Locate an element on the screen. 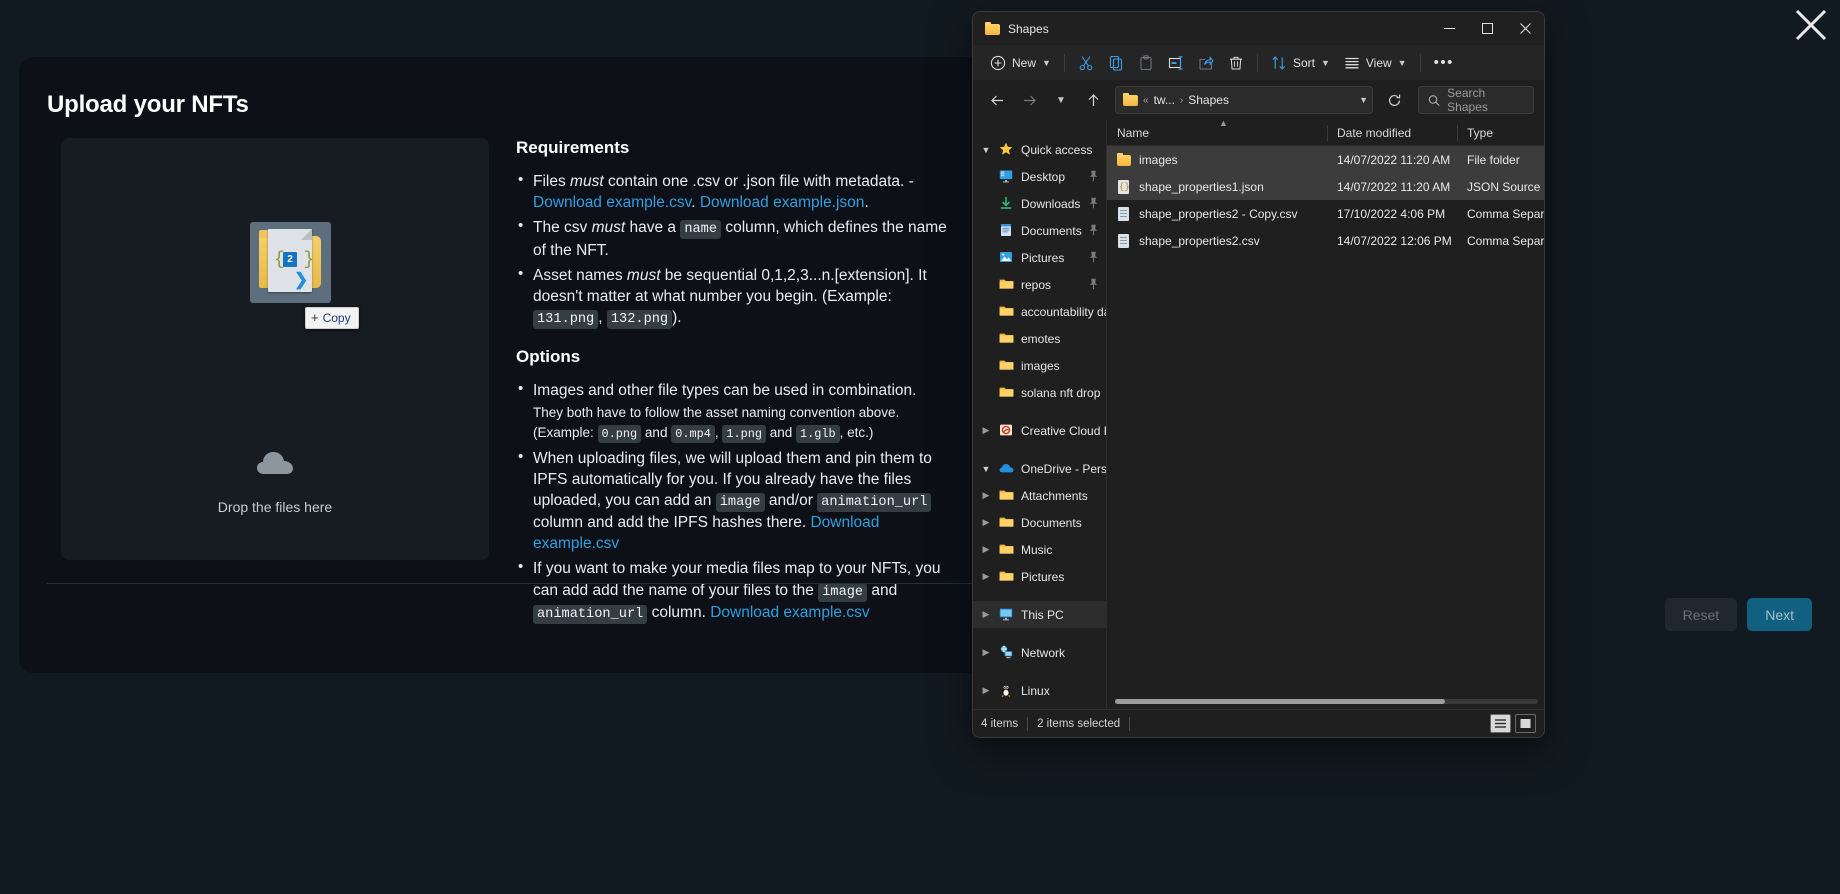  refresh-button is located at coordinates (1394, 100).